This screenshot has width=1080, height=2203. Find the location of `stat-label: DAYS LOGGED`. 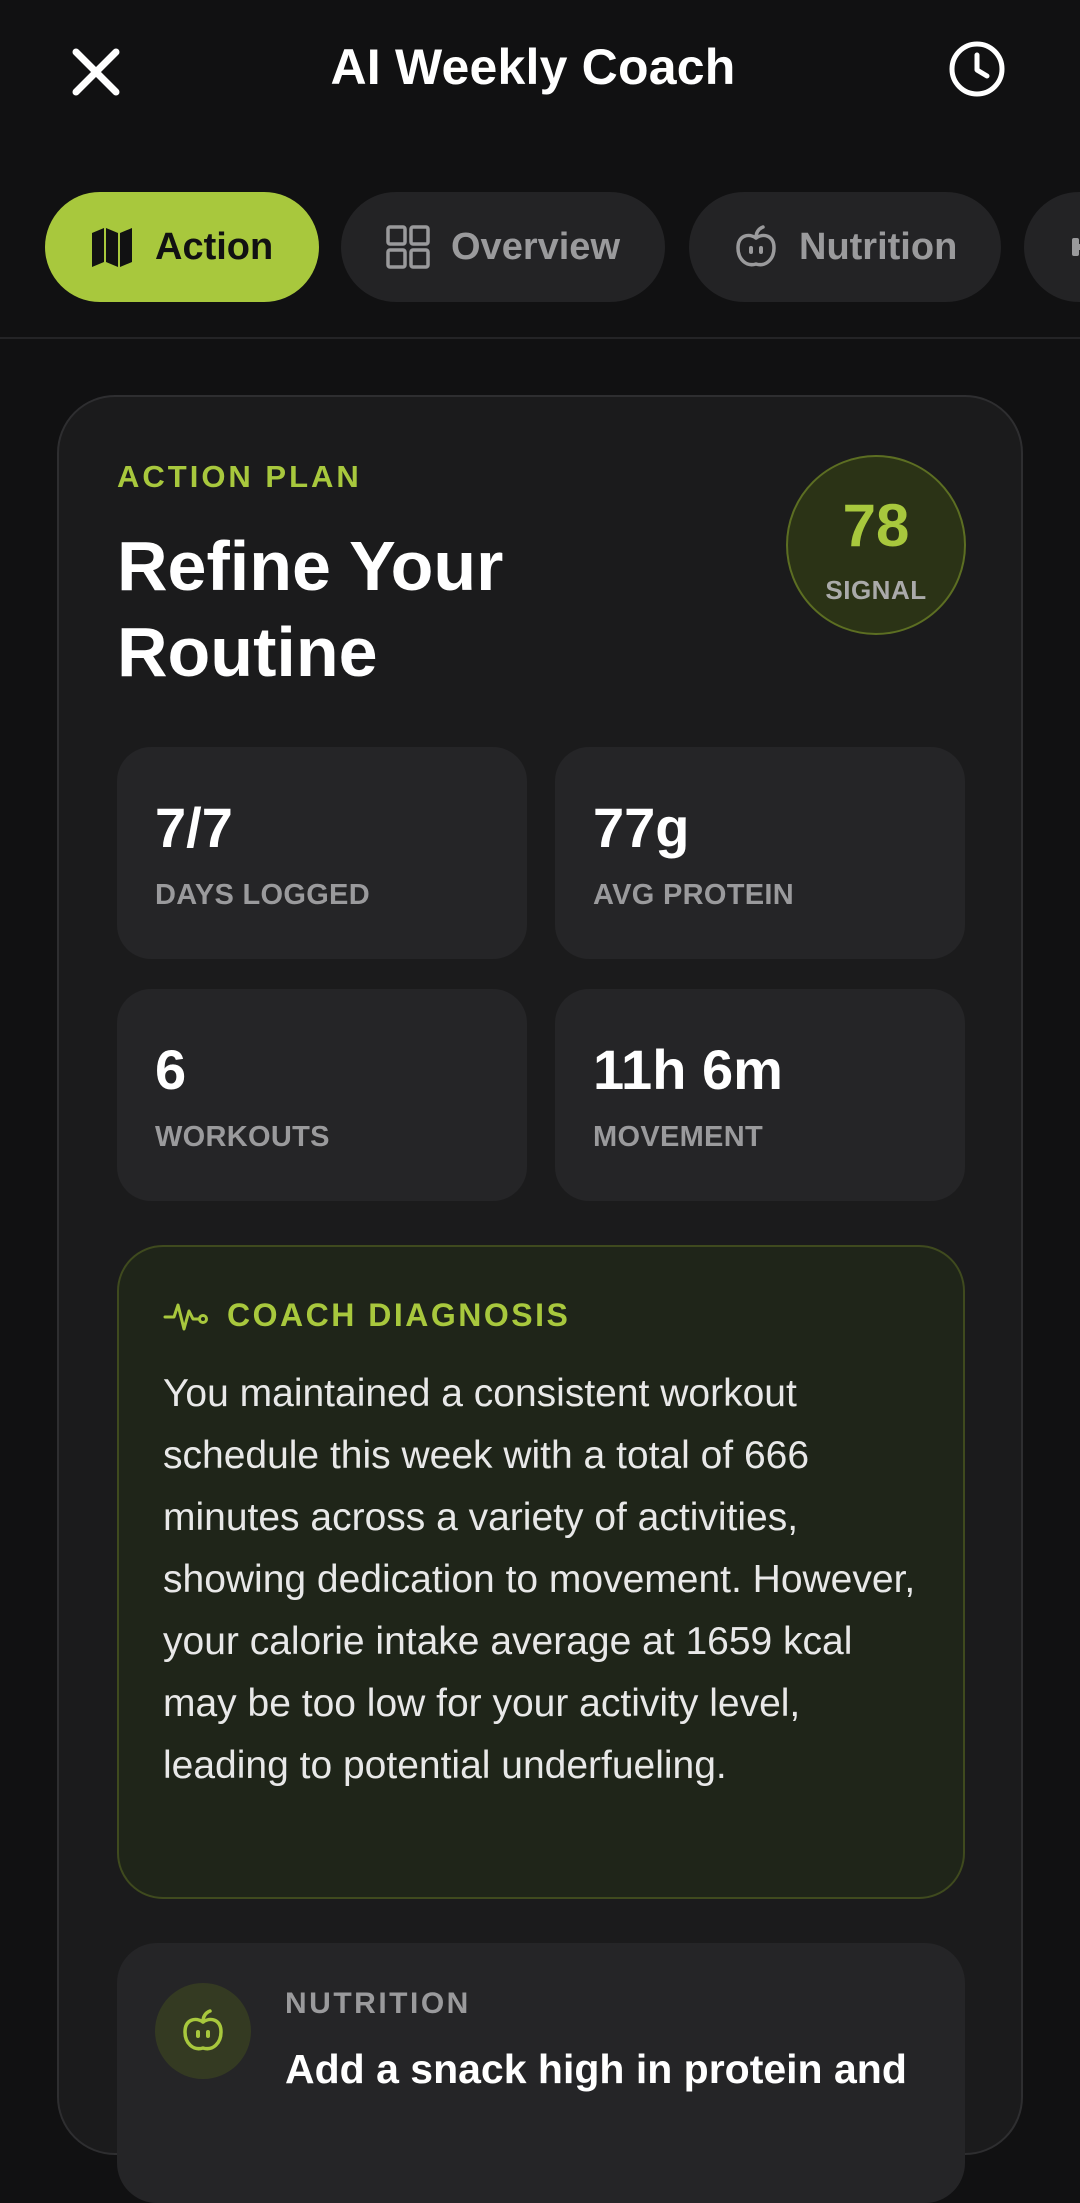

stat-label: DAYS LOGGED is located at coordinates (262, 895).